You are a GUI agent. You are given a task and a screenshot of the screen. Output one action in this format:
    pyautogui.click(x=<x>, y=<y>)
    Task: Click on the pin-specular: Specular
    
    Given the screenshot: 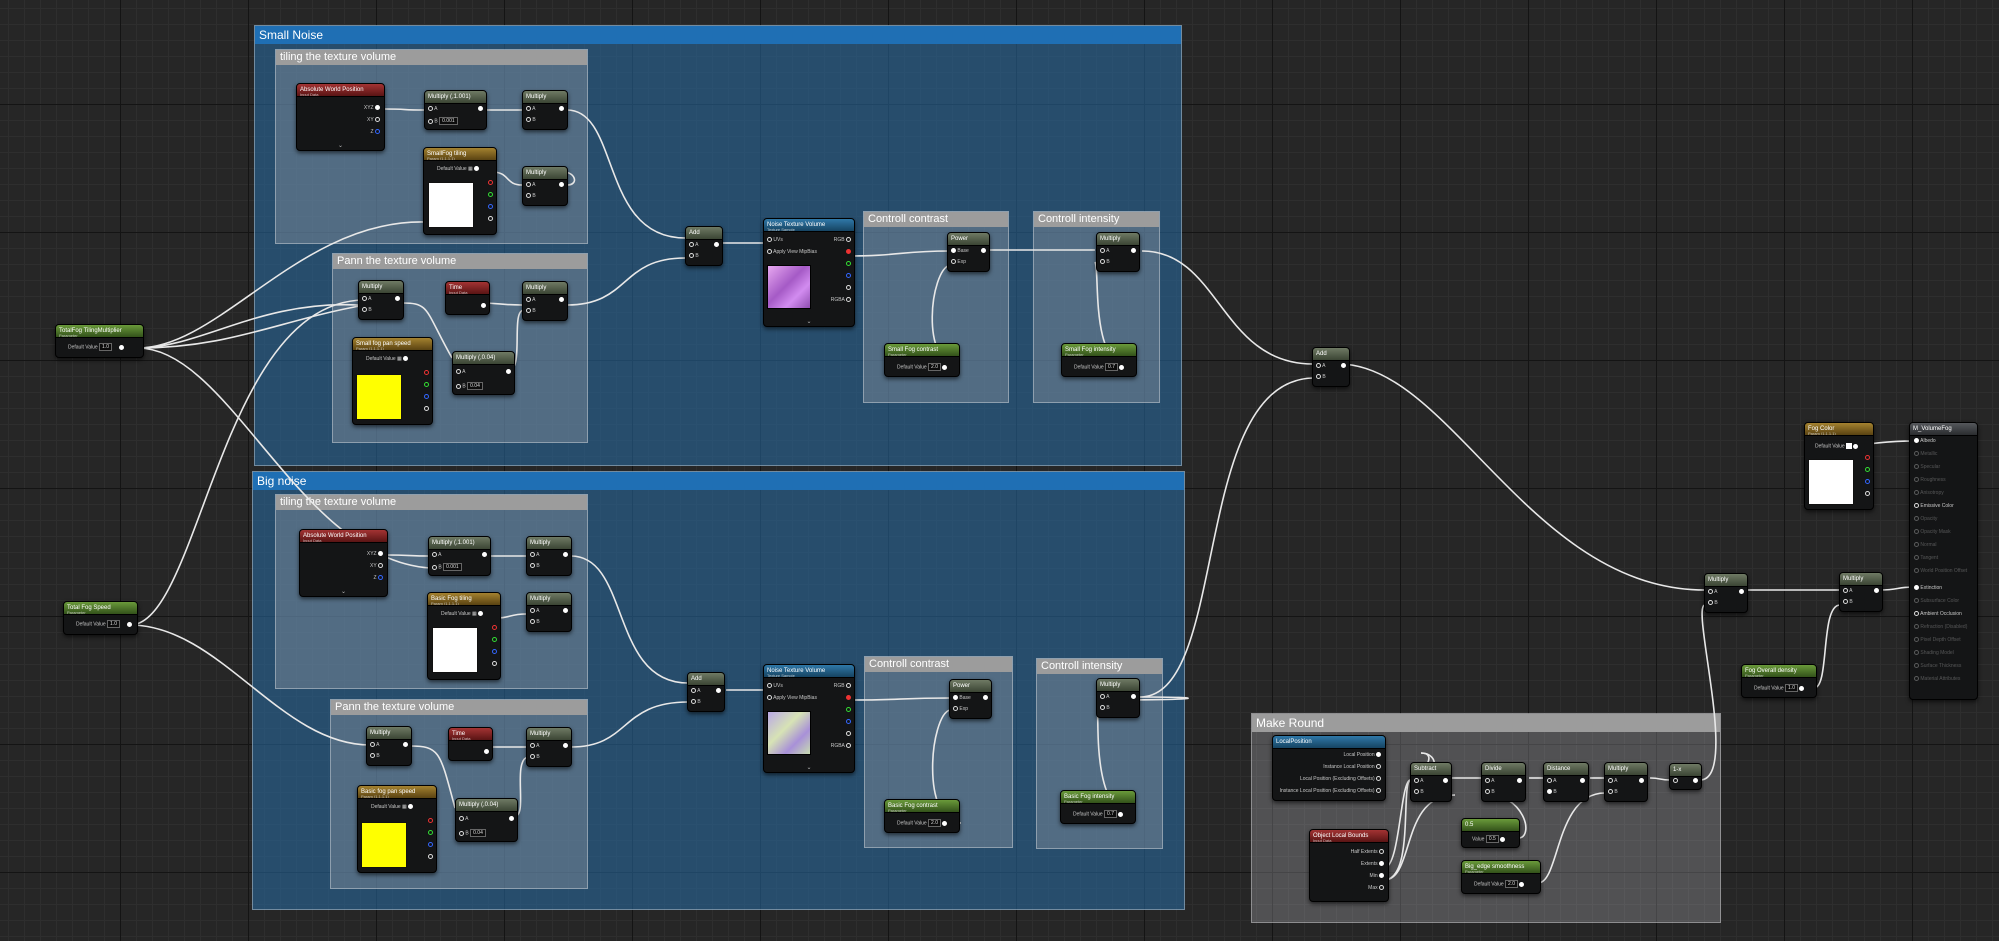 What is the action you would take?
    pyautogui.click(x=1927, y=467)
    